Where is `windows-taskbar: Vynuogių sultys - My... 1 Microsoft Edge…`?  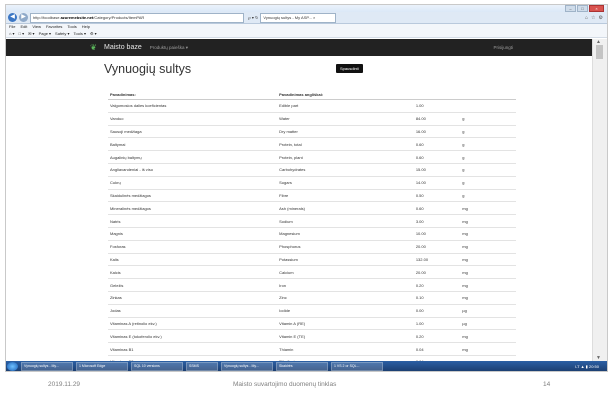 windows-taskbar: Vynuogių sultys - My... 1 Microsoft Edge… is located at coordinates (306, 366).